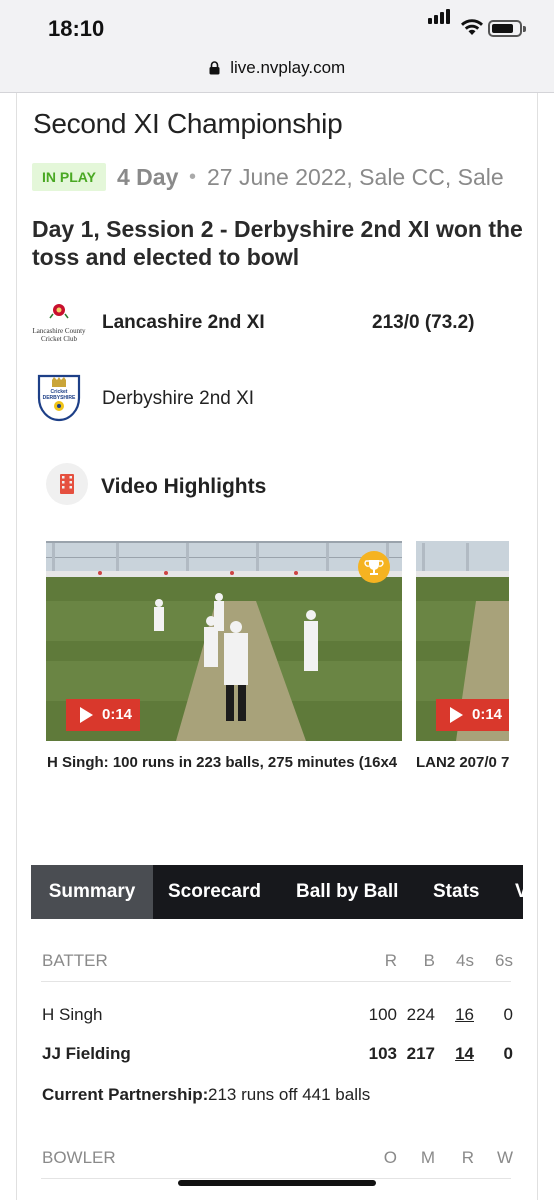 The height and width of the screenshot is (1200, 554). What do you see at coordinates (92, 892) in the screenshot?
I see `tab-summary: Summary` at bounding box center [92, 892].